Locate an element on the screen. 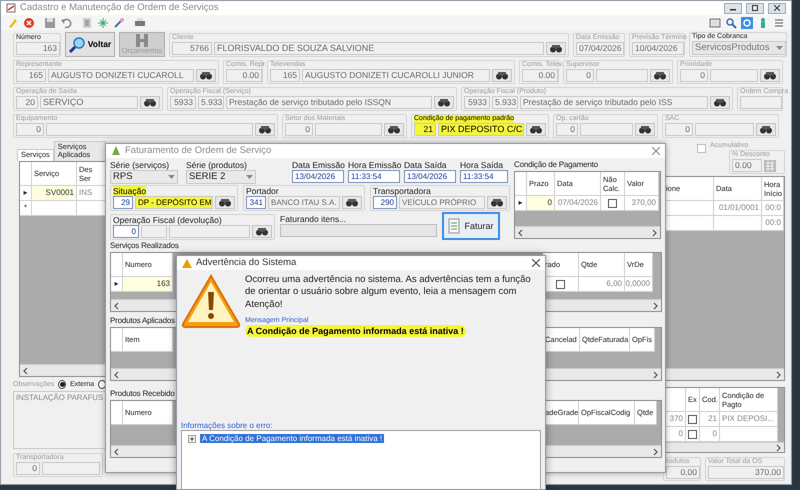 Image resolution: width=800 pixels, height=490 pixels. menu-icon is located at coordinates (779, 22).